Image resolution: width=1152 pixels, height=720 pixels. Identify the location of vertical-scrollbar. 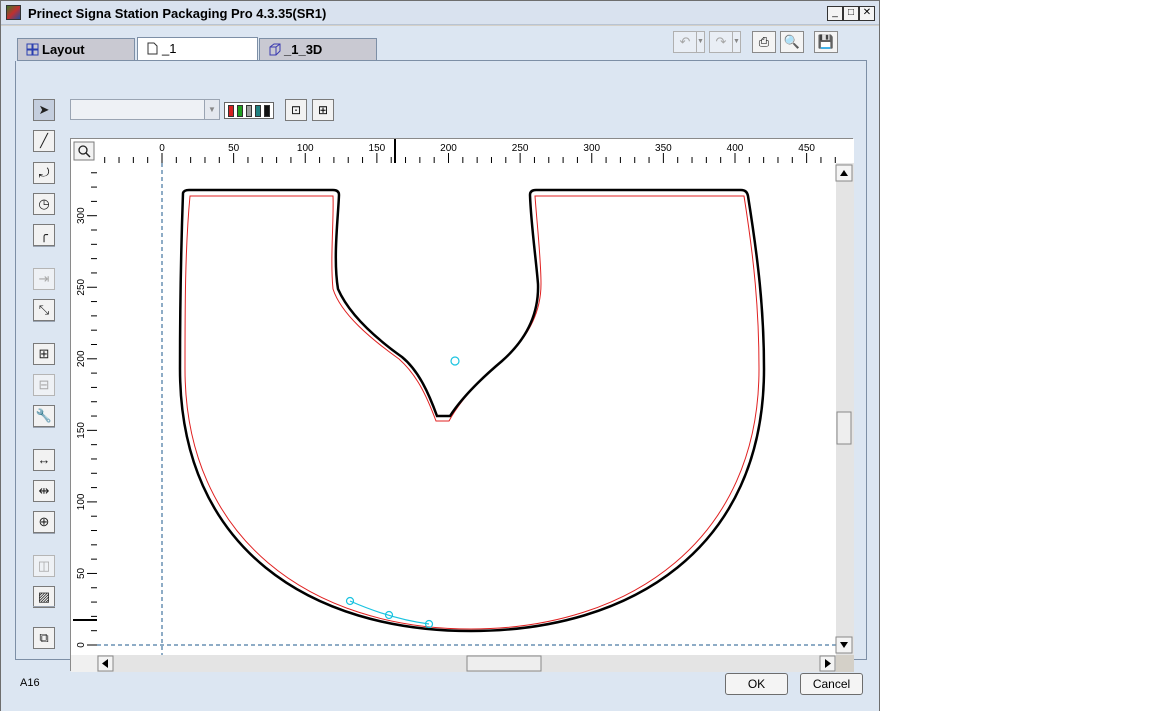
(844, 409).